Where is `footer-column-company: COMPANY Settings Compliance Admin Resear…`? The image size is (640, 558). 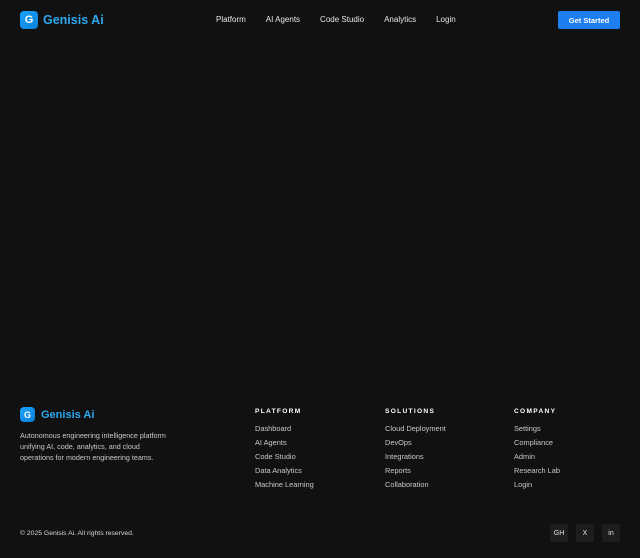 footer-column-company: COMPANY Settings Compliance Admin Resear… is located at coordinates (537, 449).